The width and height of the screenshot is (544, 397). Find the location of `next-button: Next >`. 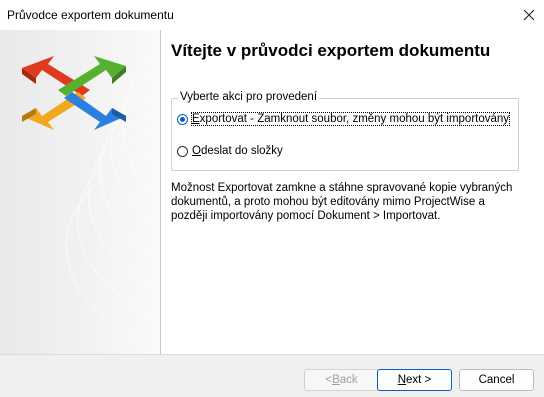

next-button: Next > is located at coordinates (414, 380).